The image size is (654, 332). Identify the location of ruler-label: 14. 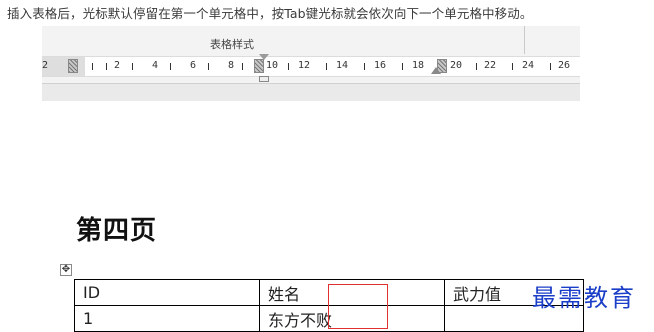
(342, 65).